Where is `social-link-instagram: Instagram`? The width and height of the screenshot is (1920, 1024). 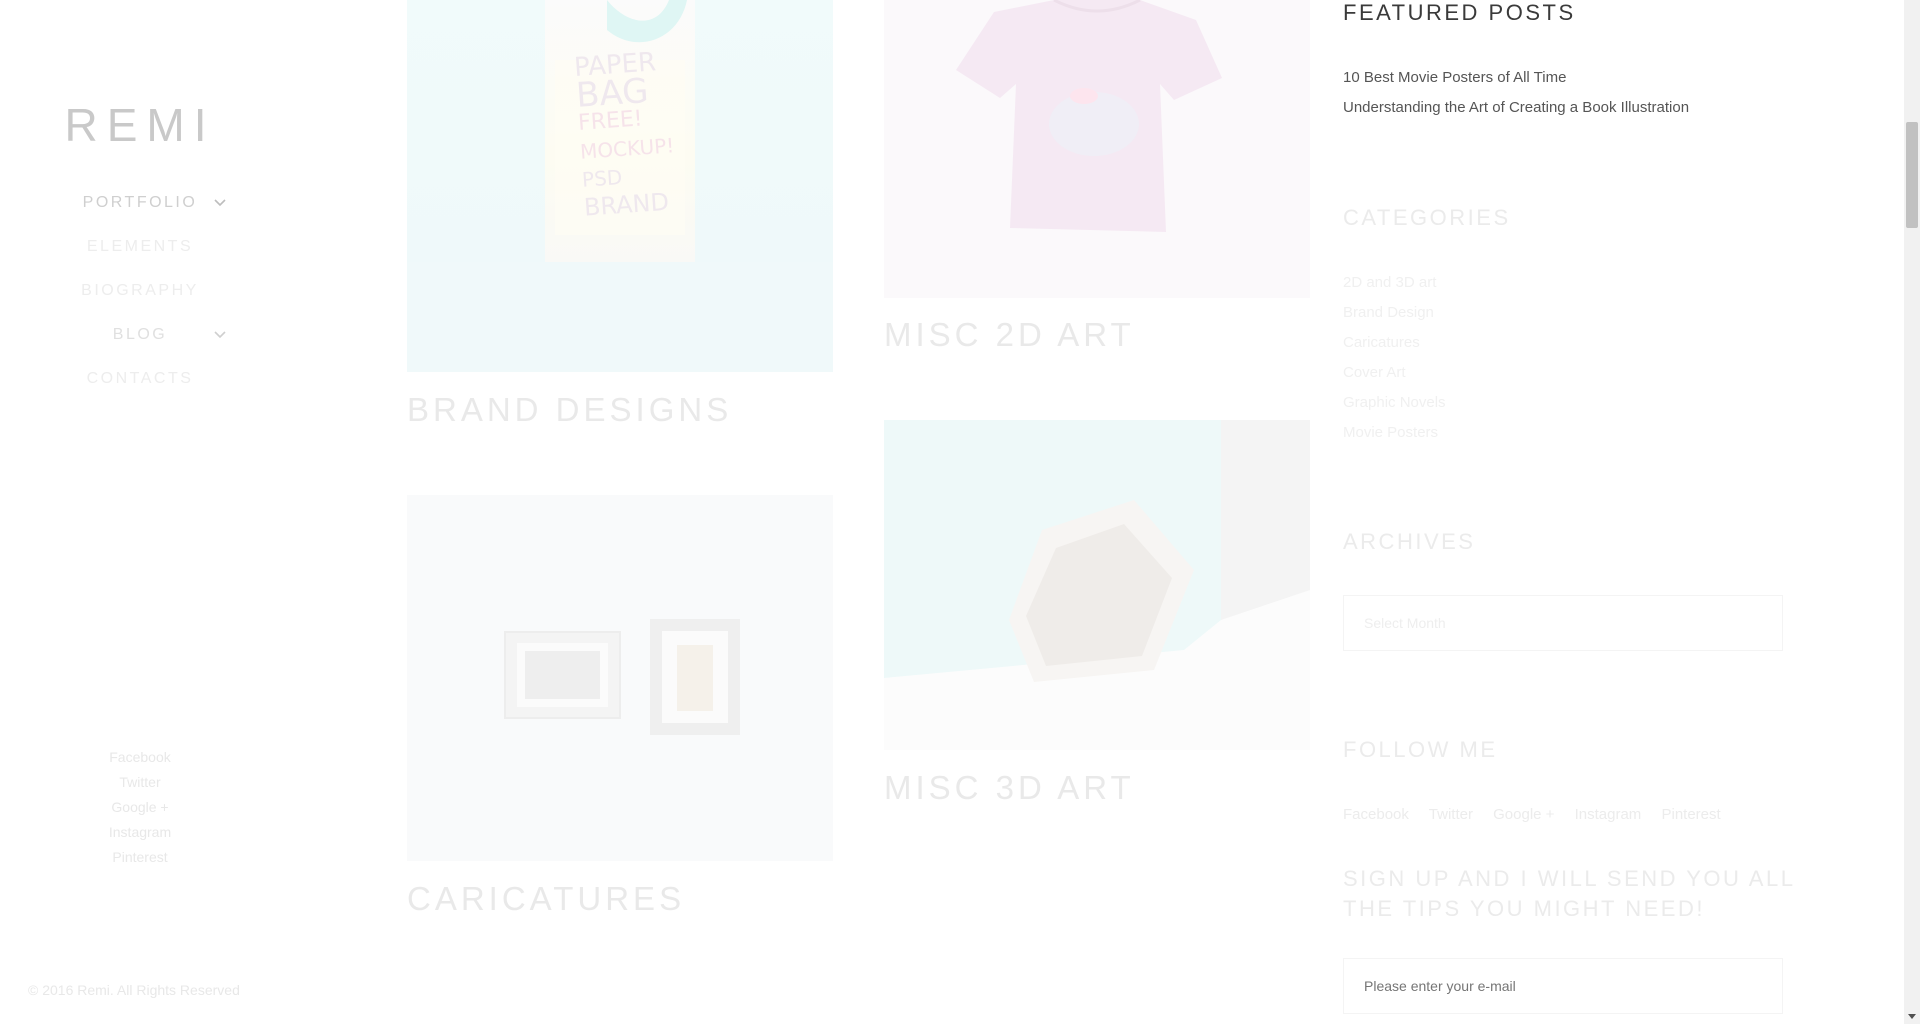 social-link-instagram: Instagram is located at coordinates (140, 832).